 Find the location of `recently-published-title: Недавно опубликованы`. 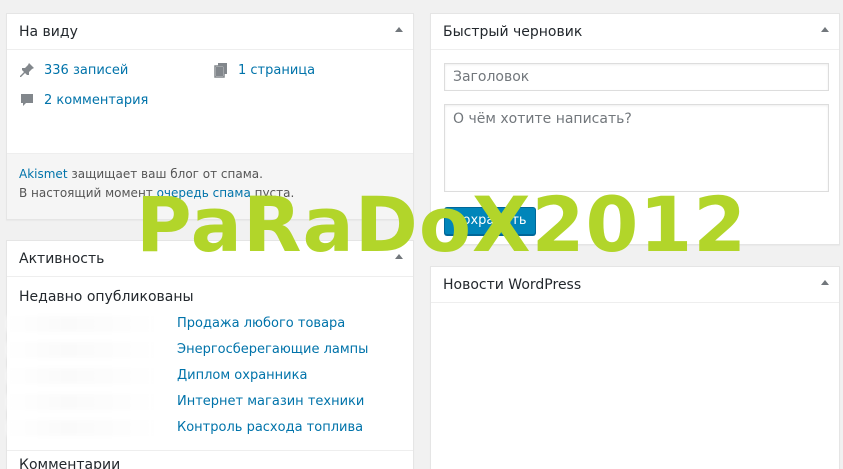

recently-published-title: Недавно опубликованы is located at coordinates (106, 297).